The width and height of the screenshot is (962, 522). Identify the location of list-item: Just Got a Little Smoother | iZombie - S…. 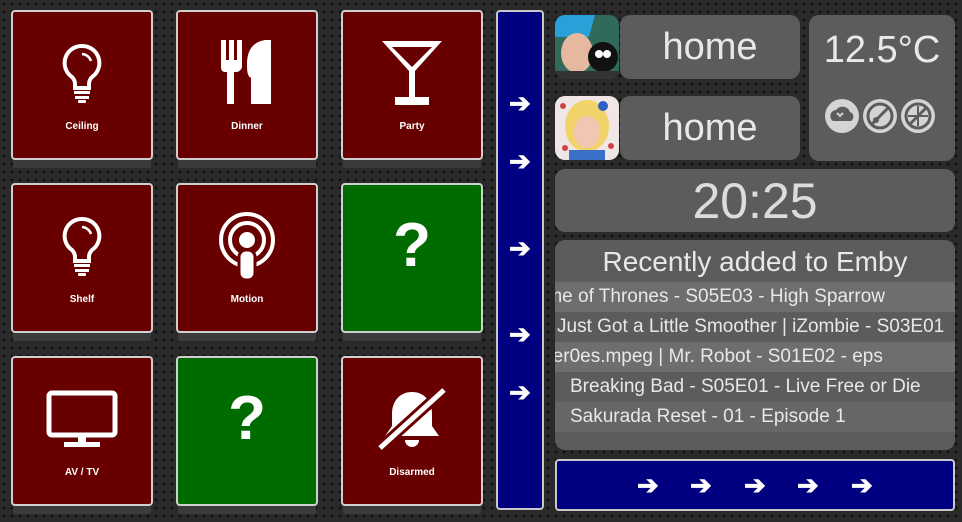
(755, 327).